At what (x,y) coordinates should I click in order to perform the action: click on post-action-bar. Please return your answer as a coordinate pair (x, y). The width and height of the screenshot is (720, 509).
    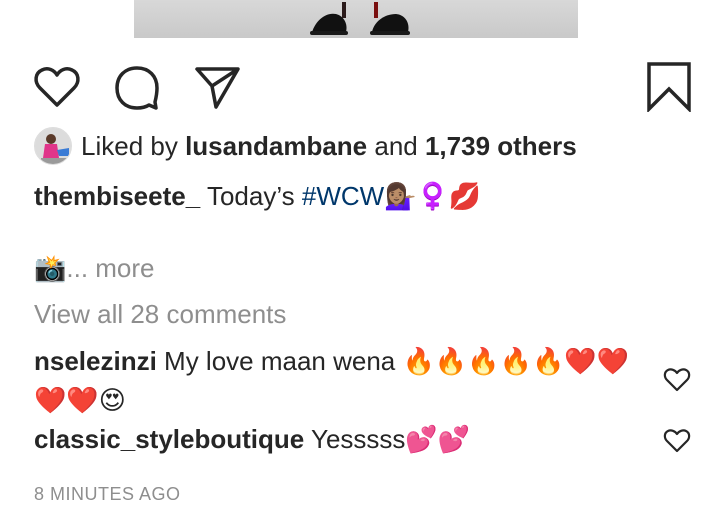
    Looking at the image, I should click on (360, 87).